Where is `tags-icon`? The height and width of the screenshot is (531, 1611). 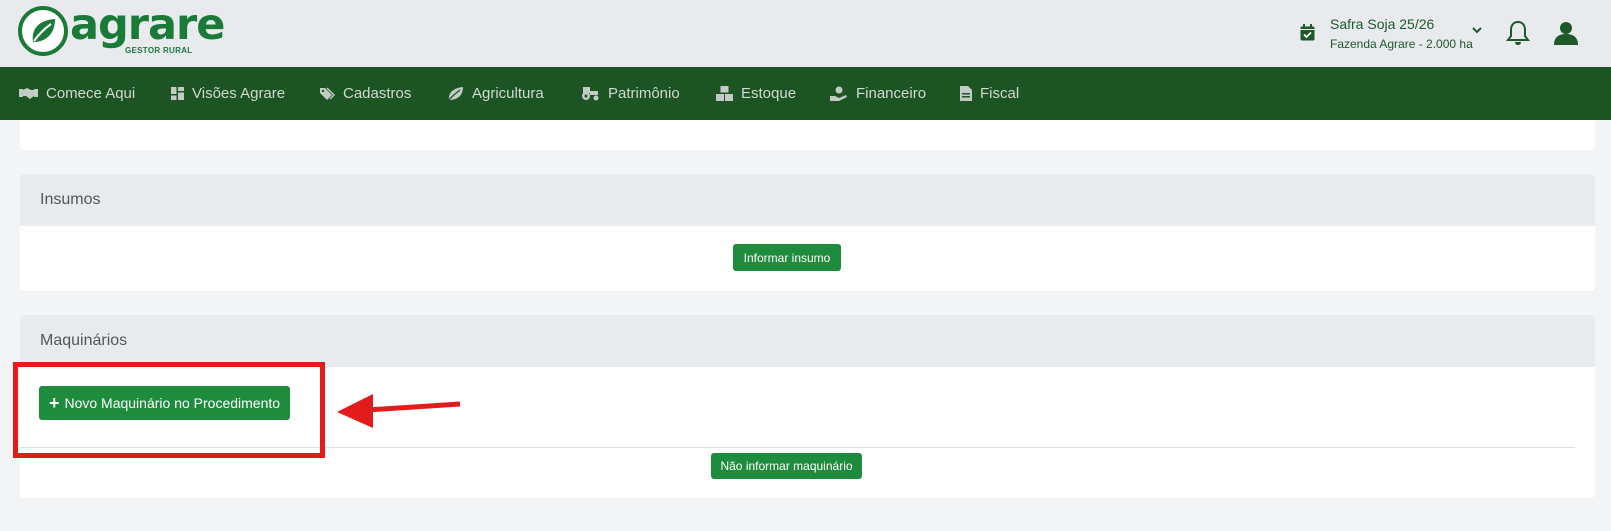
tags-icon is located at coordinates (327, 93).